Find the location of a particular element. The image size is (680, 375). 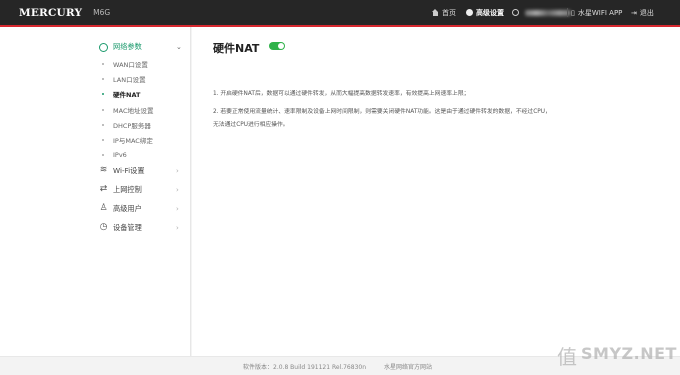

sidebar-item-wan: WAN口设置 is located at coordinates (125, 64).